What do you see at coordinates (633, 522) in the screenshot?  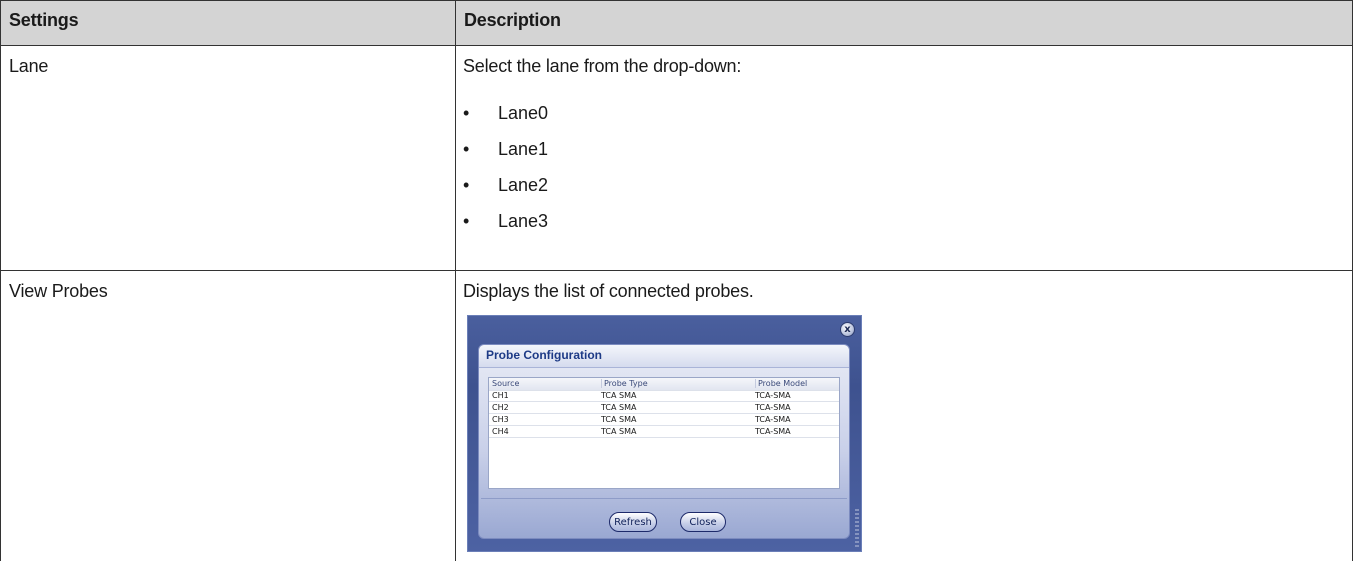 I see `refresh-button: Refresh` at bounding box center [633, 522].